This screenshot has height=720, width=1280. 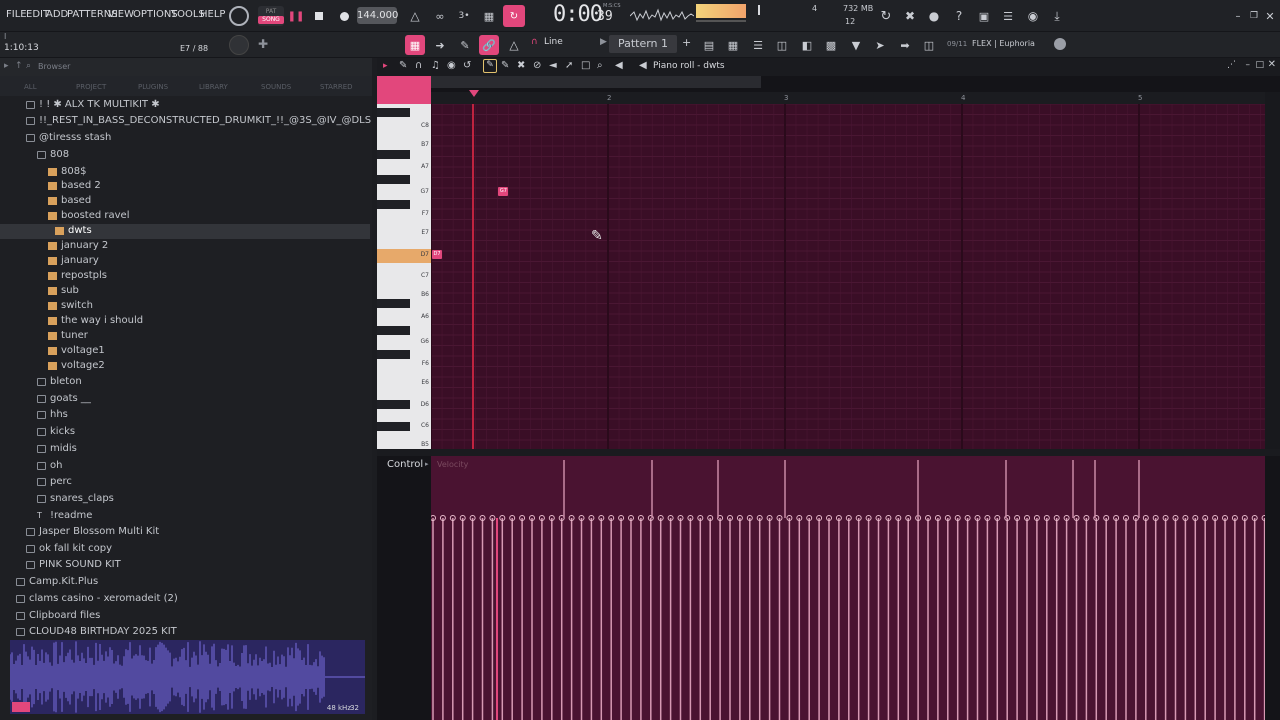 I want to click on tab-project: PROJECT, so click(x=91, y=87).